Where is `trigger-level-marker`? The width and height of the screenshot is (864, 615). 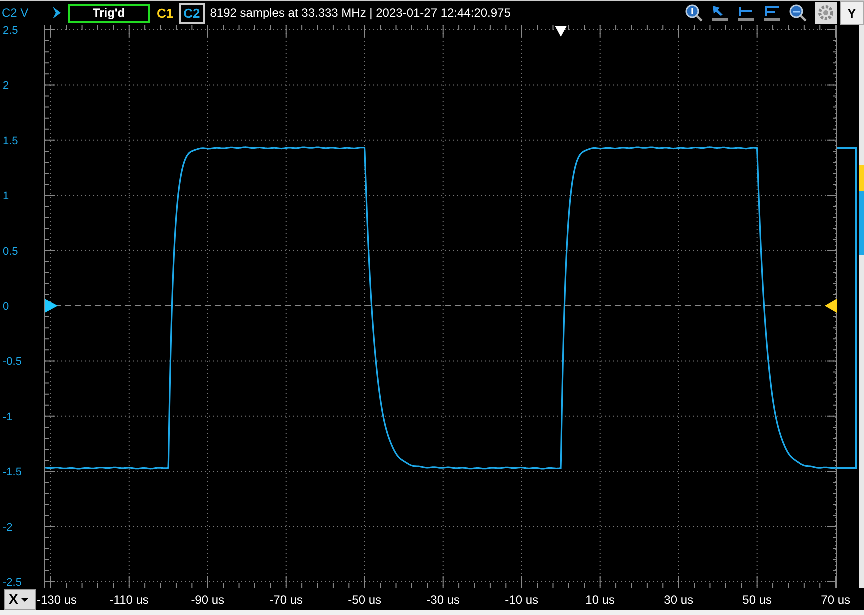 trigger-level-marker is located at coordinates (831, 306).